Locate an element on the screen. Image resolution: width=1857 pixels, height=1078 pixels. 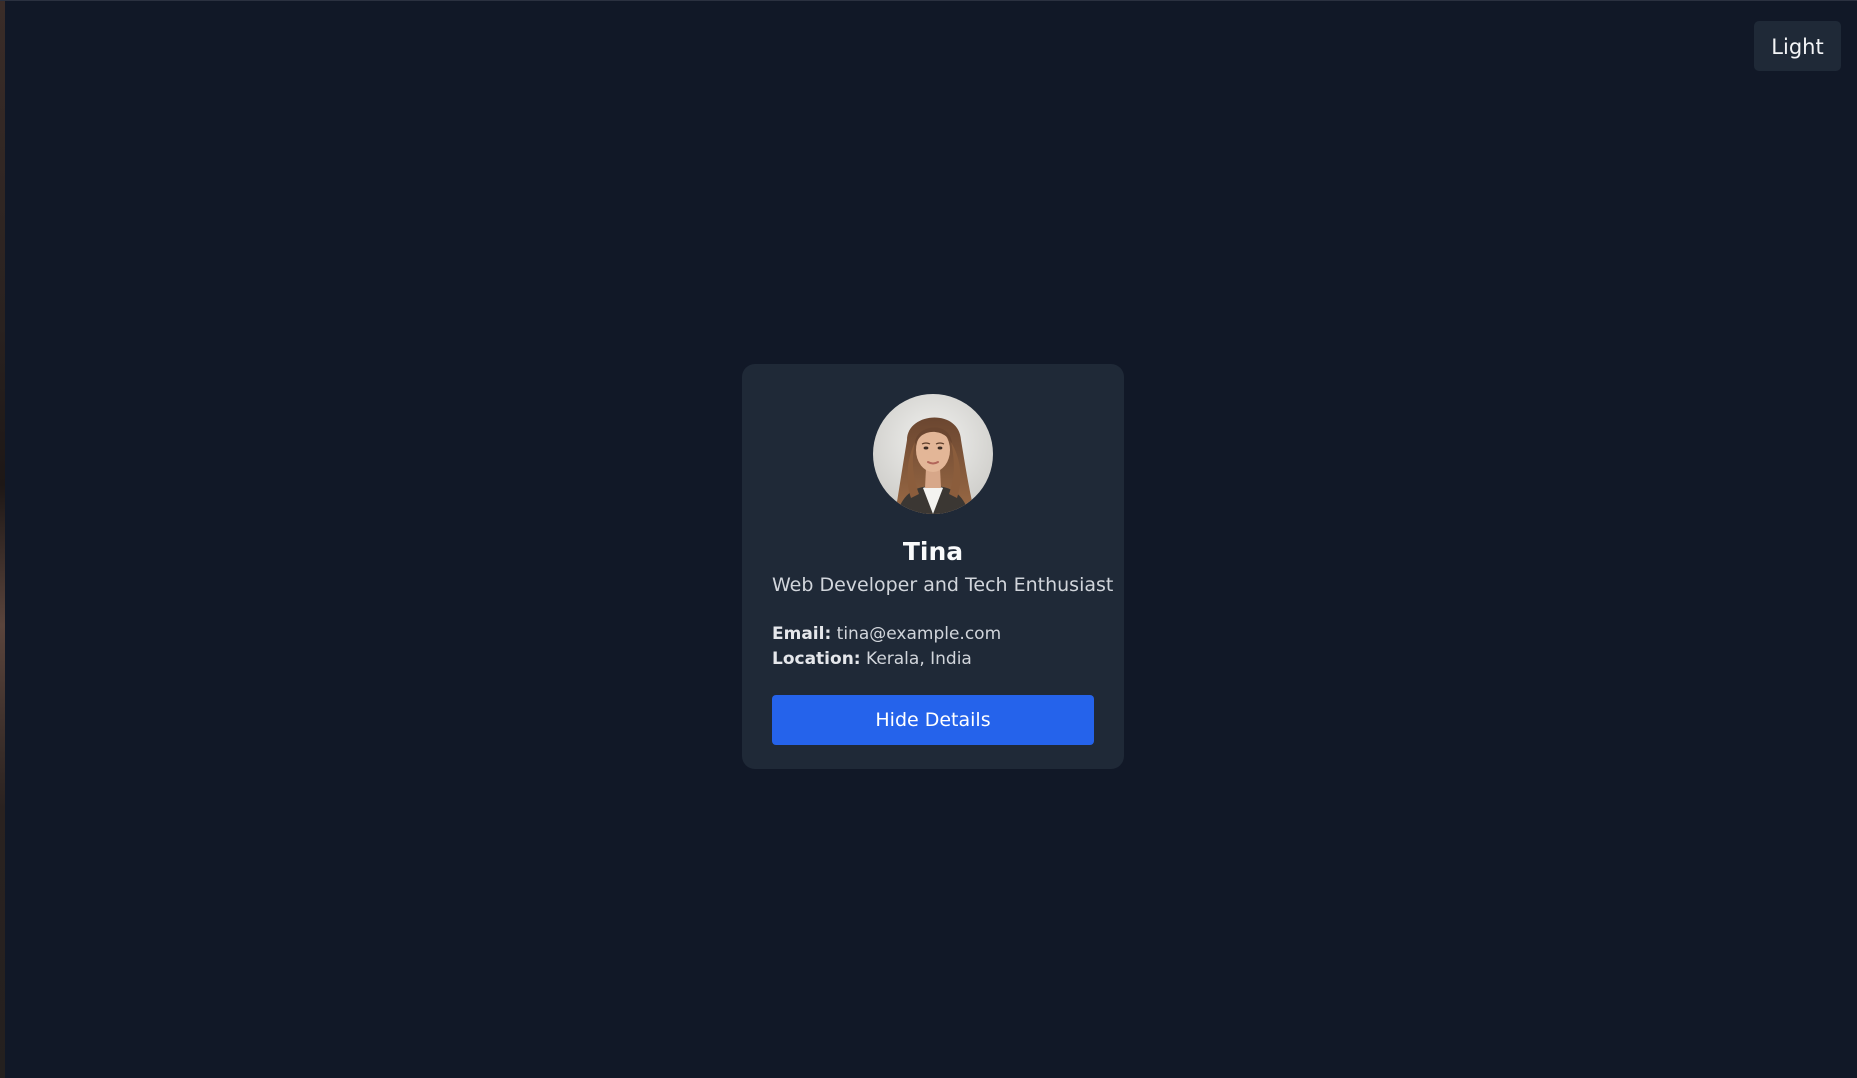
location-value: Kerala, India is located at coordinates (919, 659).